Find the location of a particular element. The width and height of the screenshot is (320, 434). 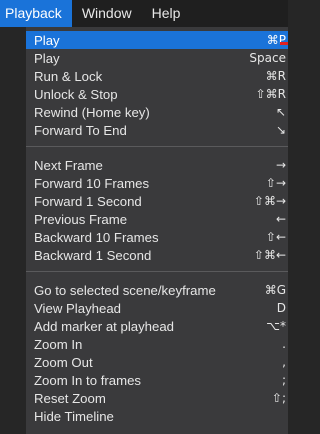

menubar-window: Window is located at coordinates (107, 13).